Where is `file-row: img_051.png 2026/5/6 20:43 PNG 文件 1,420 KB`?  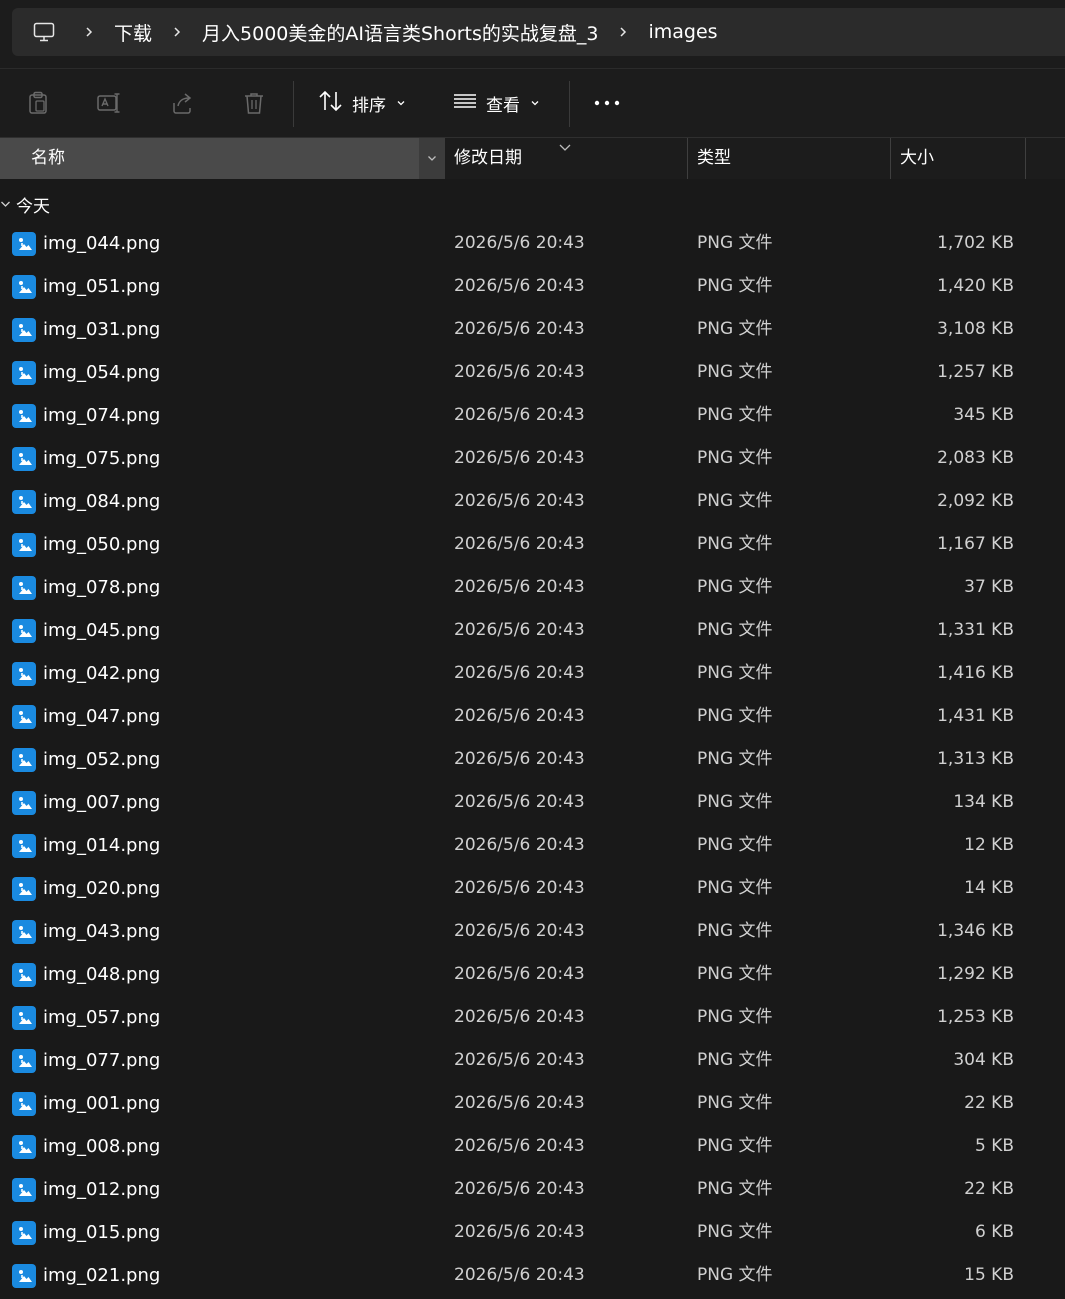 file-row: img_051.png 2026/5/6 20:43 PNG 文件 1,420 KB is located at coordinates (532, 286).